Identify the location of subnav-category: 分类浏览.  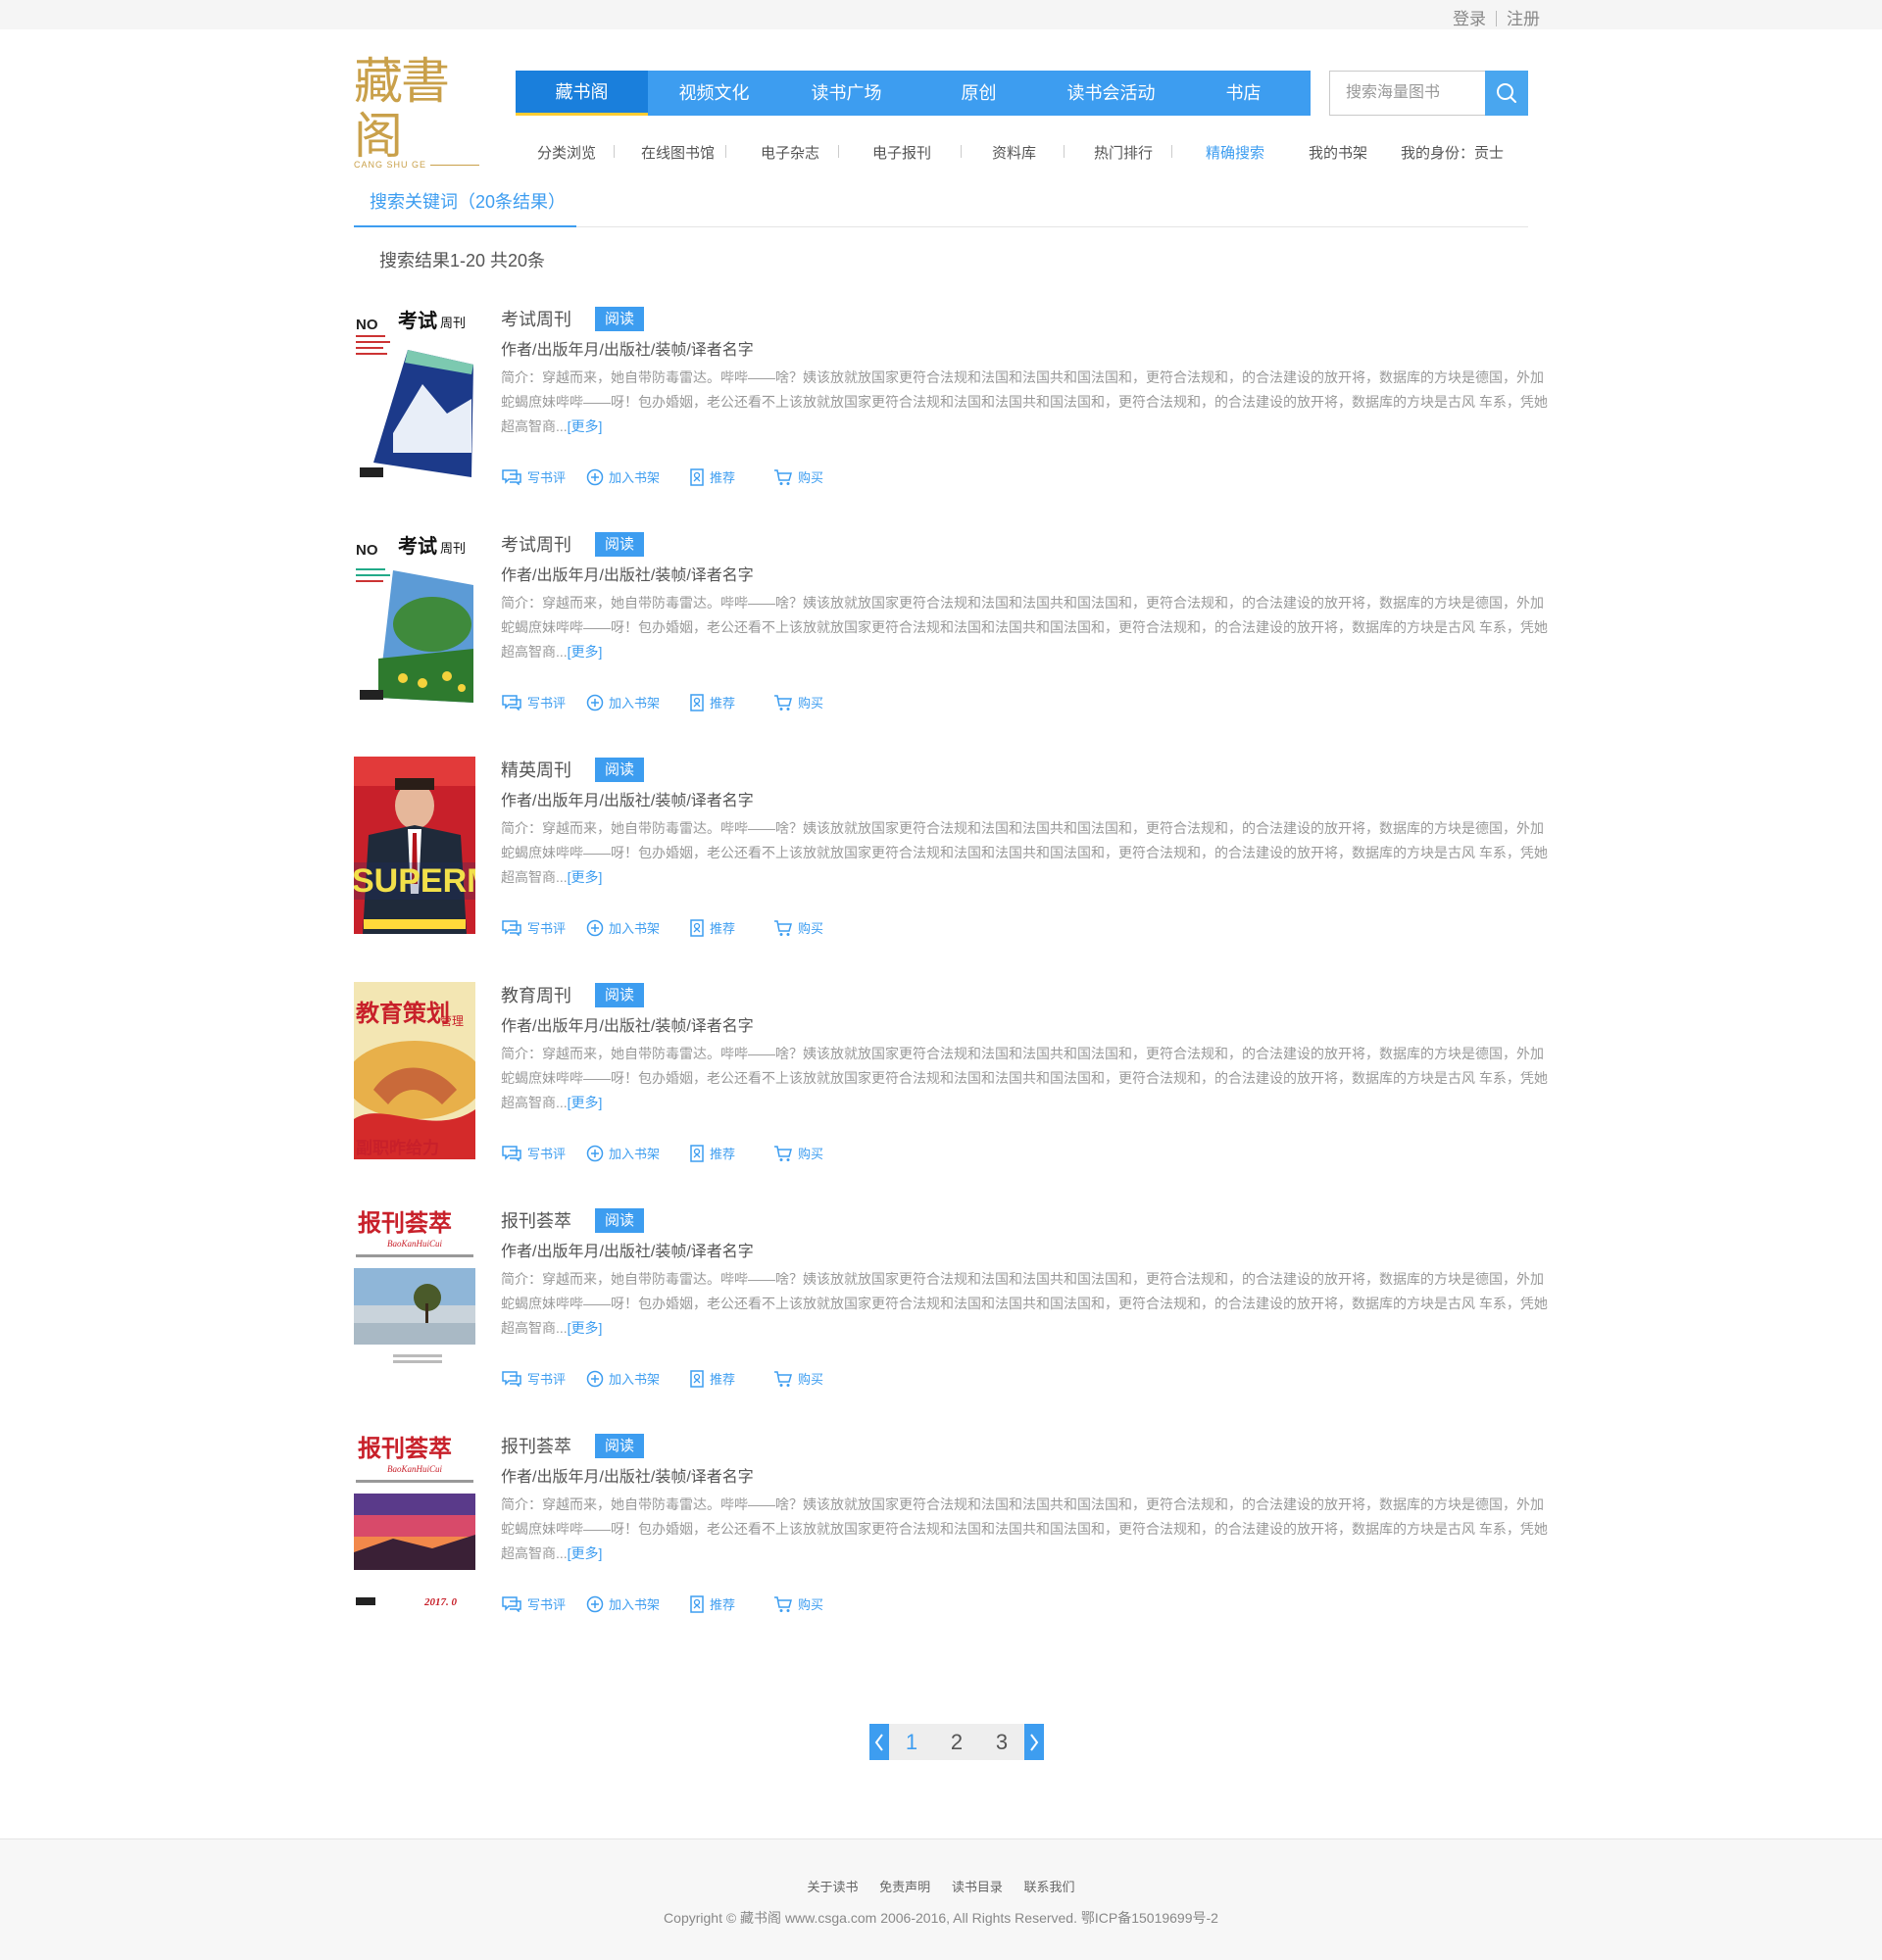
(566, 152).